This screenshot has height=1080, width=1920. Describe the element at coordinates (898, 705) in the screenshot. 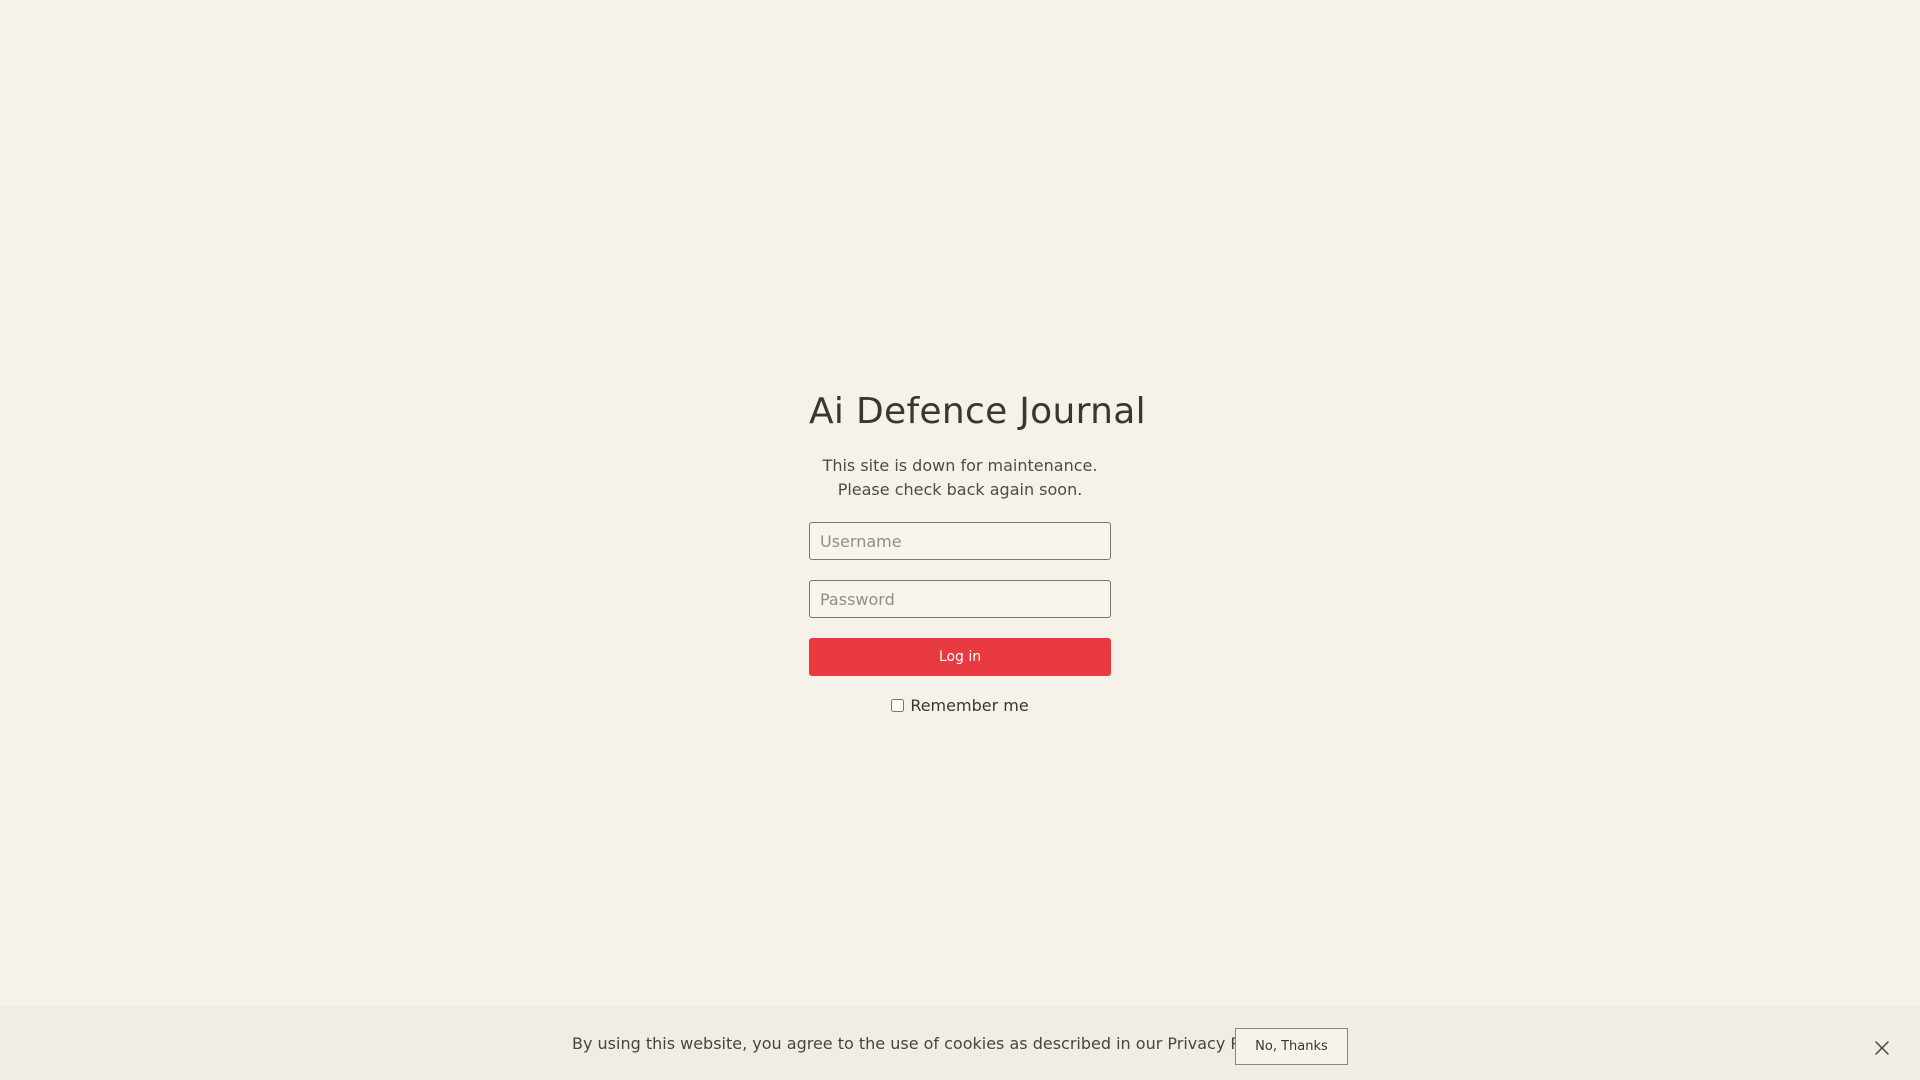

I see `remember-me-checkbox` at that location.